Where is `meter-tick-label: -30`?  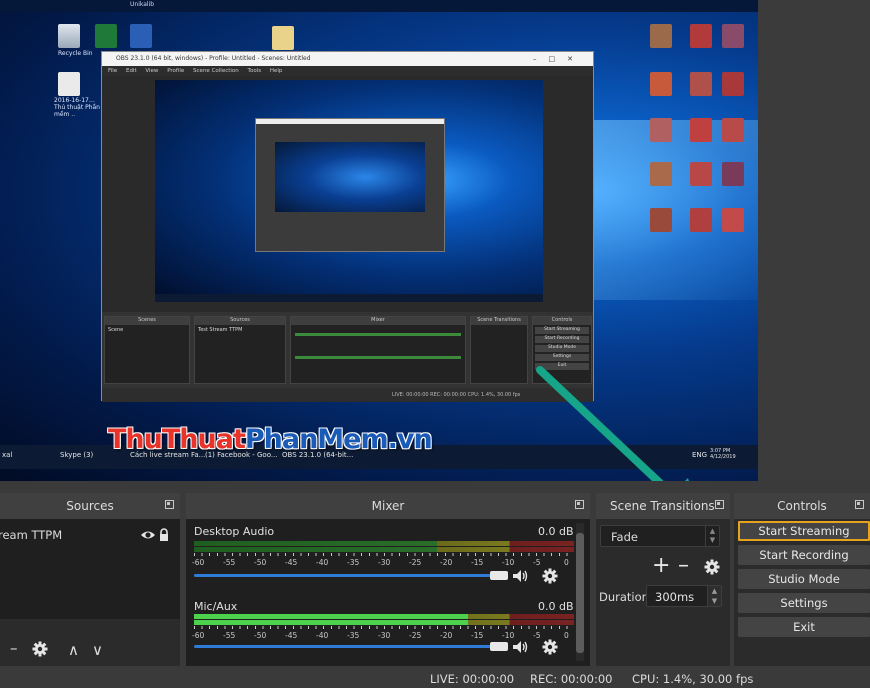
meter-tick-label: -30 is located at coordinates (384, 635).